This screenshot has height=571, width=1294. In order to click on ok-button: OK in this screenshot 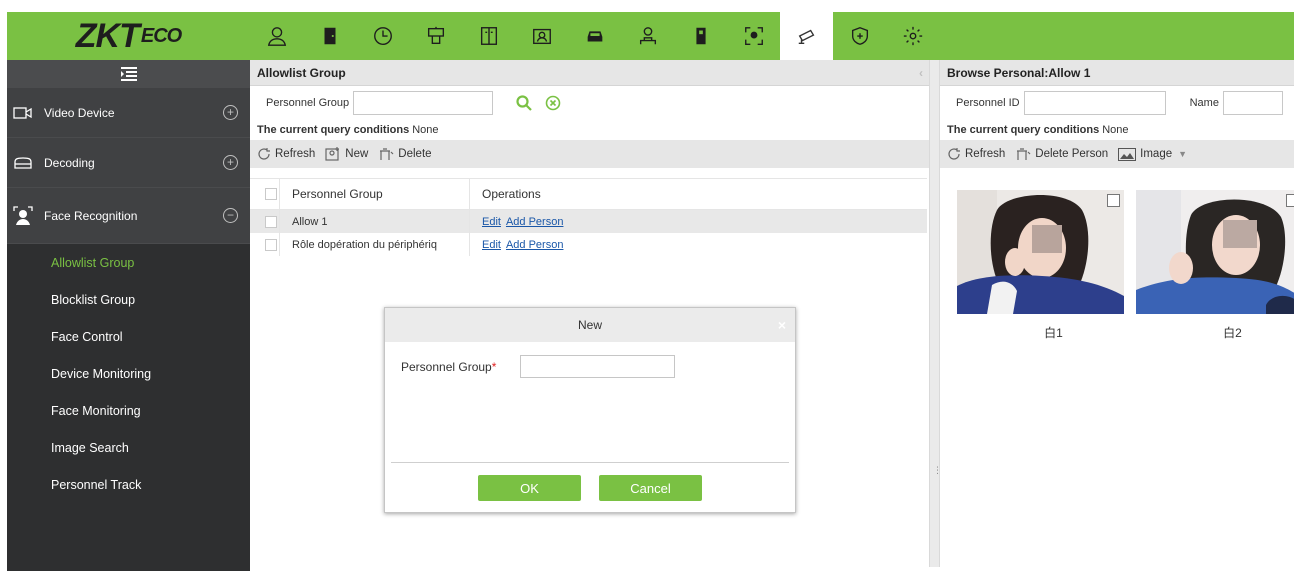, I will do `click(529, 488)`.